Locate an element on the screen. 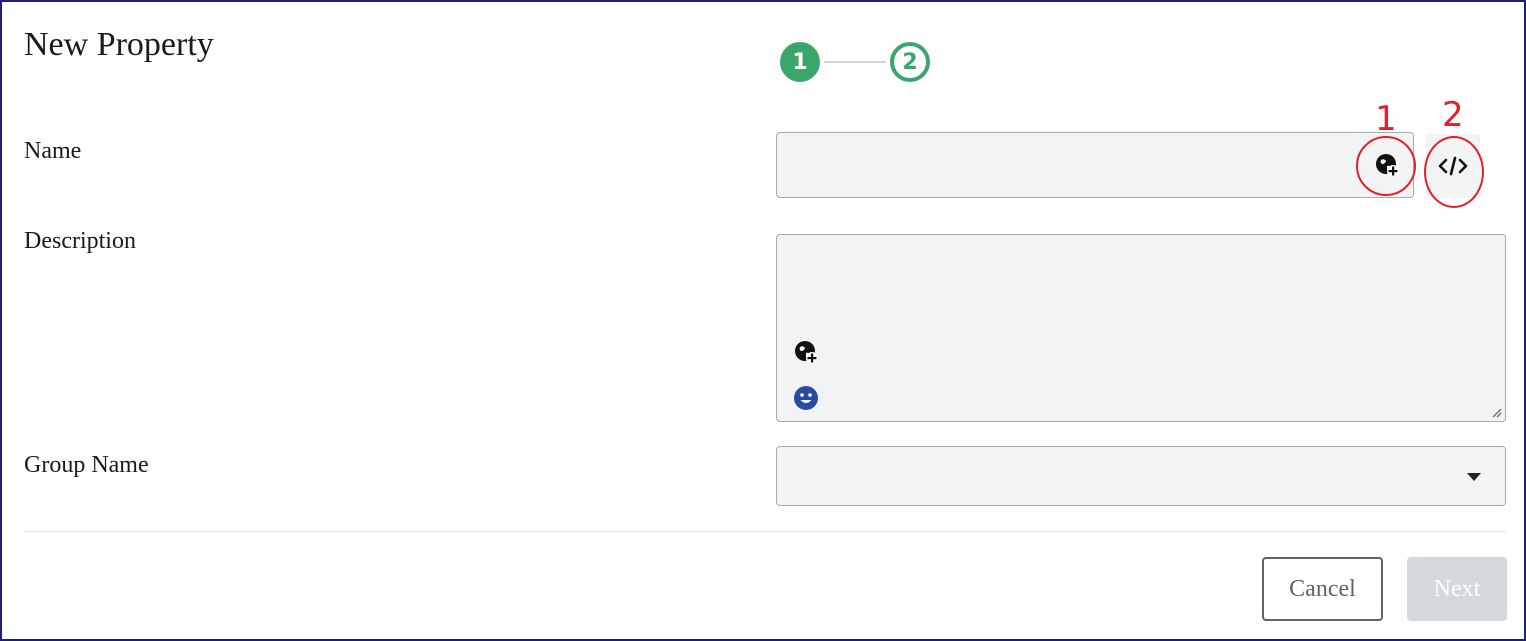 Image resolution: width=1526 pixels, height=641 pixels. step-2: 2 is located at coordinates (910, 62).